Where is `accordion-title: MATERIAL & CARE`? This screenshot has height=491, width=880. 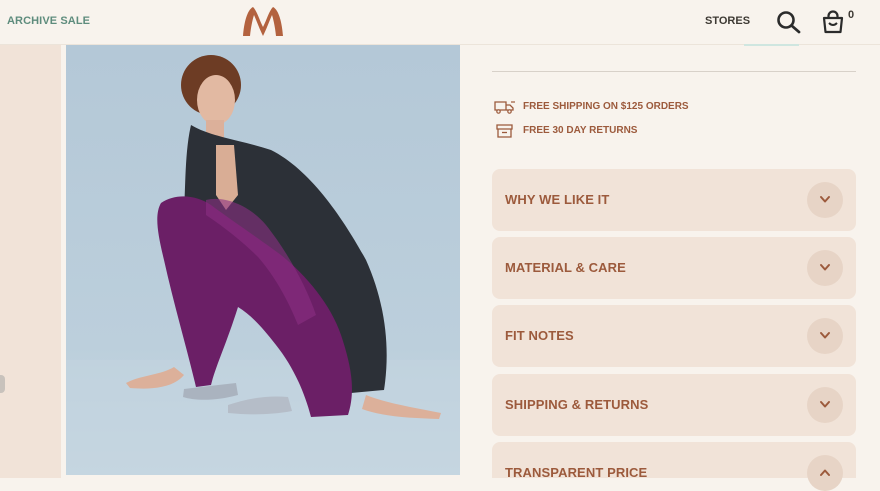 accordion-title: MATERIAL & CARE is located at coordinates (565, 267).